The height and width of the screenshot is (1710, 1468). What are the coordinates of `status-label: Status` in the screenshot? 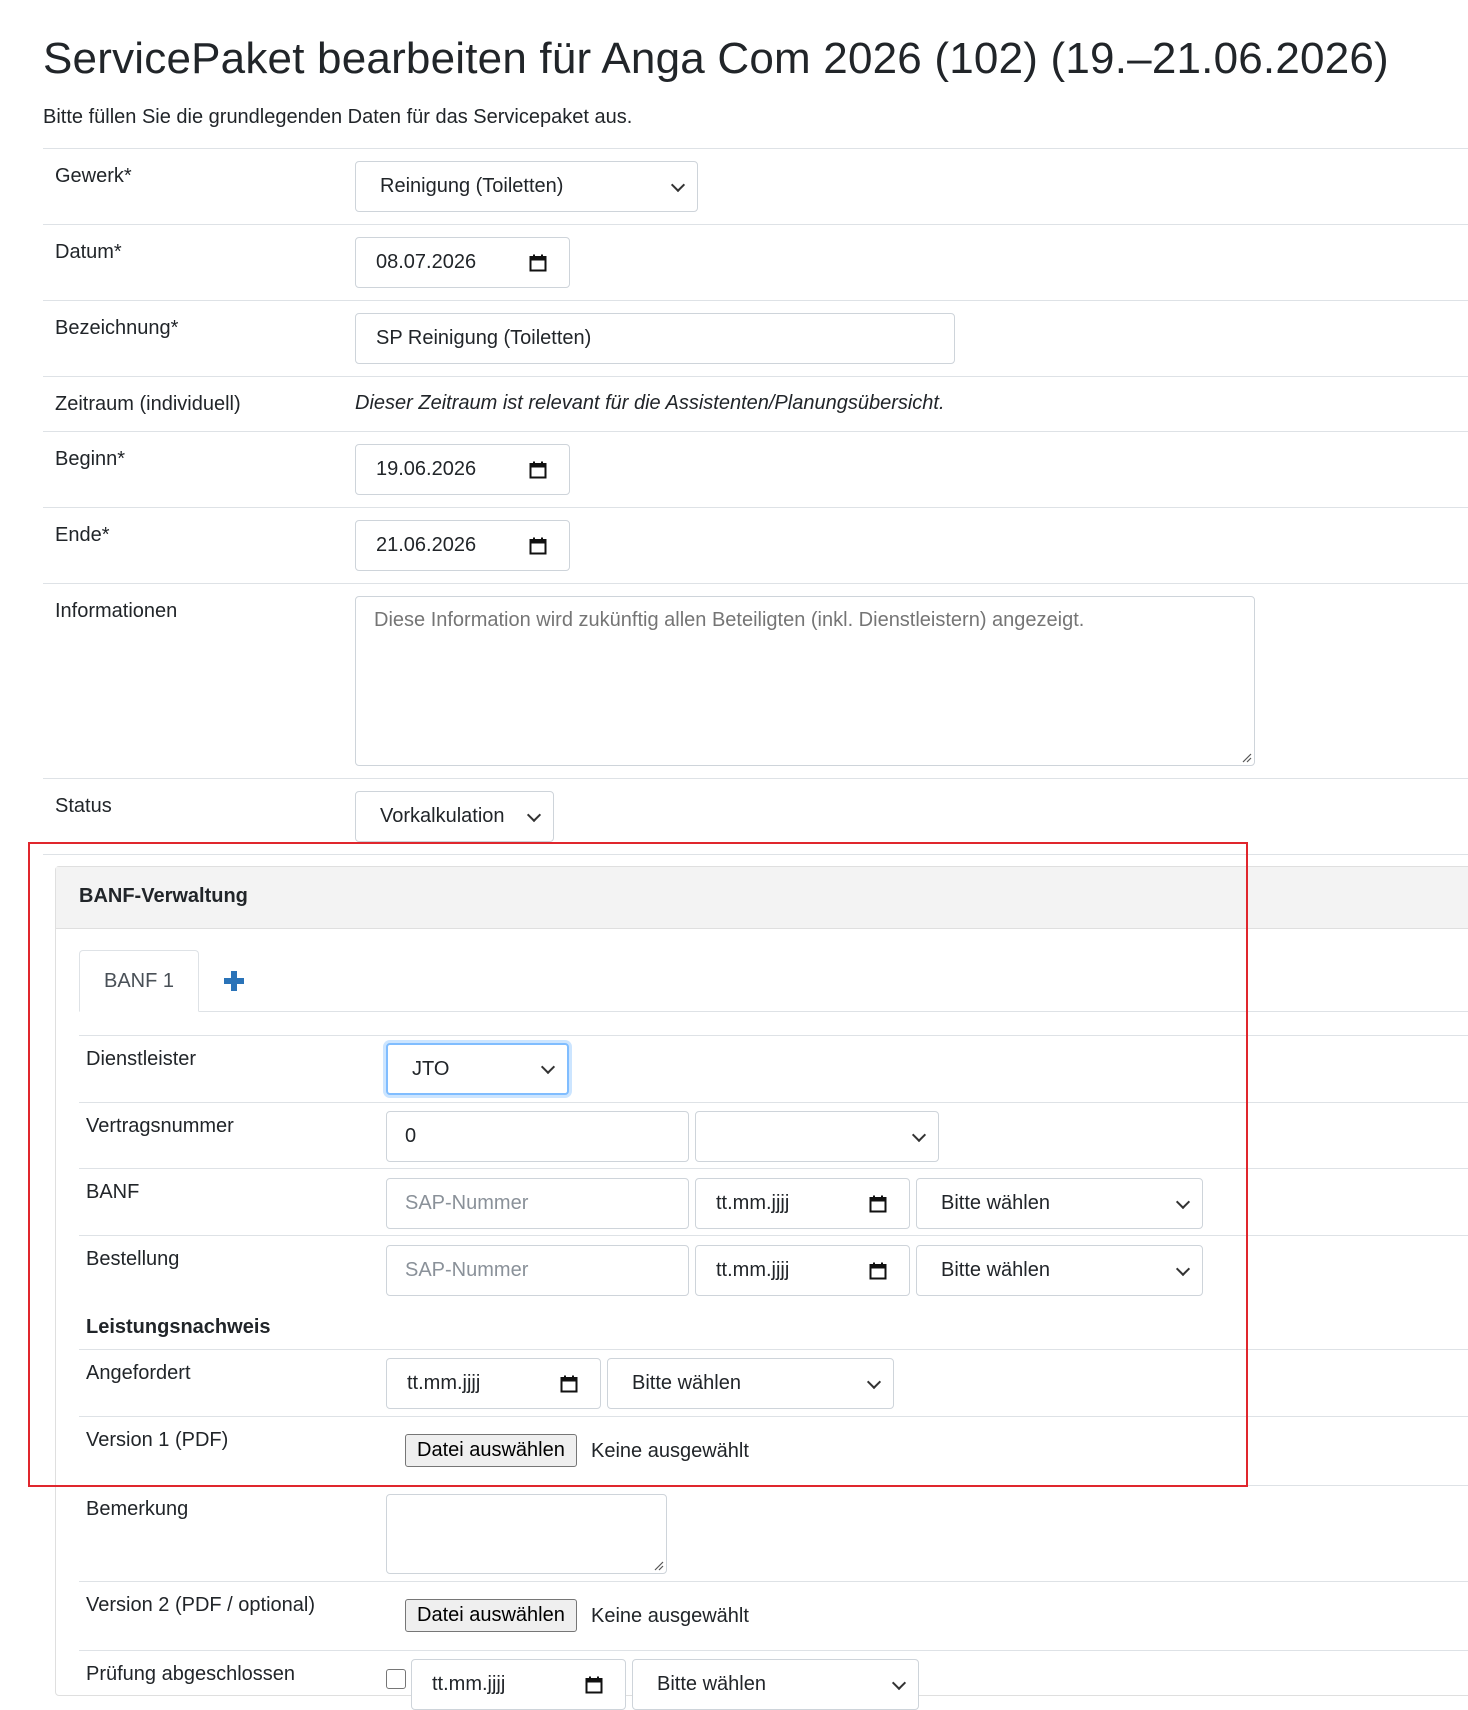 It's located at (83, 806).